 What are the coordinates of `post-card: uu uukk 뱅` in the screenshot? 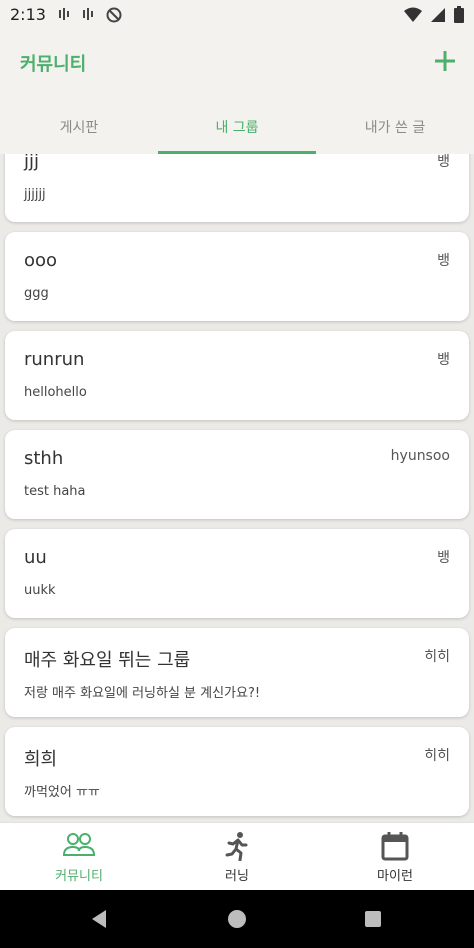 It's located at (237, 573).